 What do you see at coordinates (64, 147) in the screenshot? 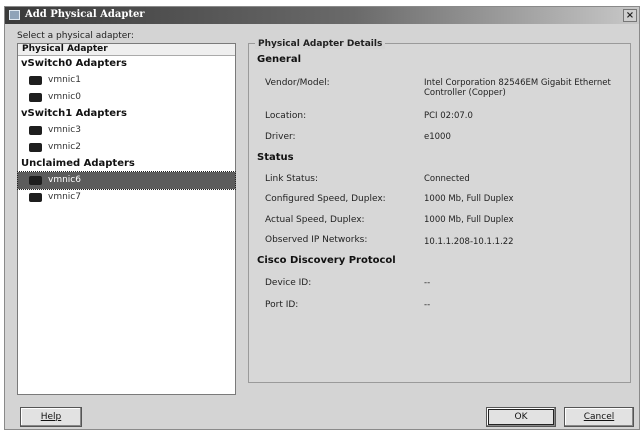
I see `list-item-label: vmnic2` at bounding box center [64, 147].